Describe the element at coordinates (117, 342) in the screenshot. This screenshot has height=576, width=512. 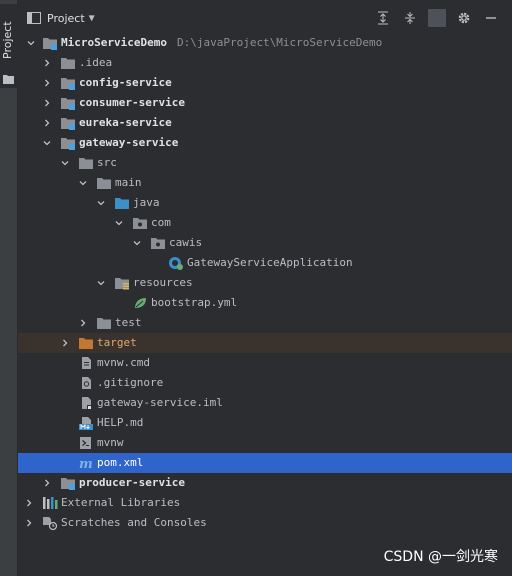
I see `tree-label-target: target` at that location.